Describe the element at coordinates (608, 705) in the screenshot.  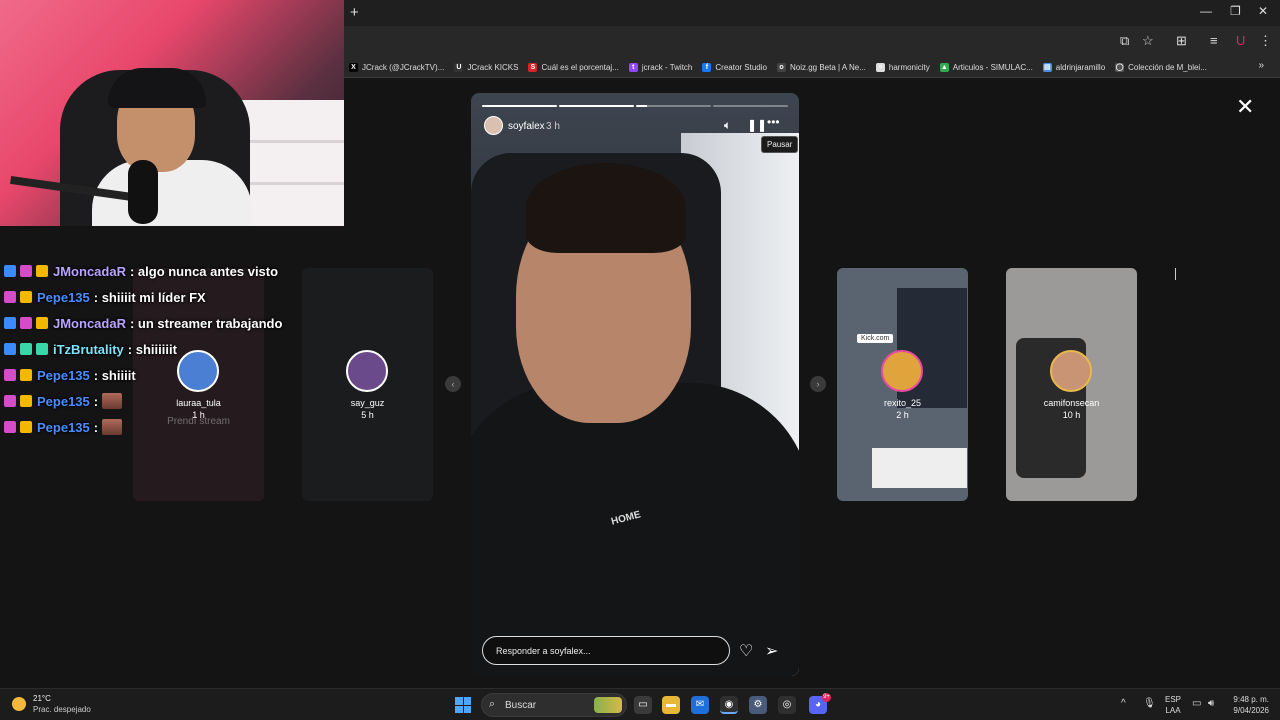
I see `search-highlight-image` at that location.